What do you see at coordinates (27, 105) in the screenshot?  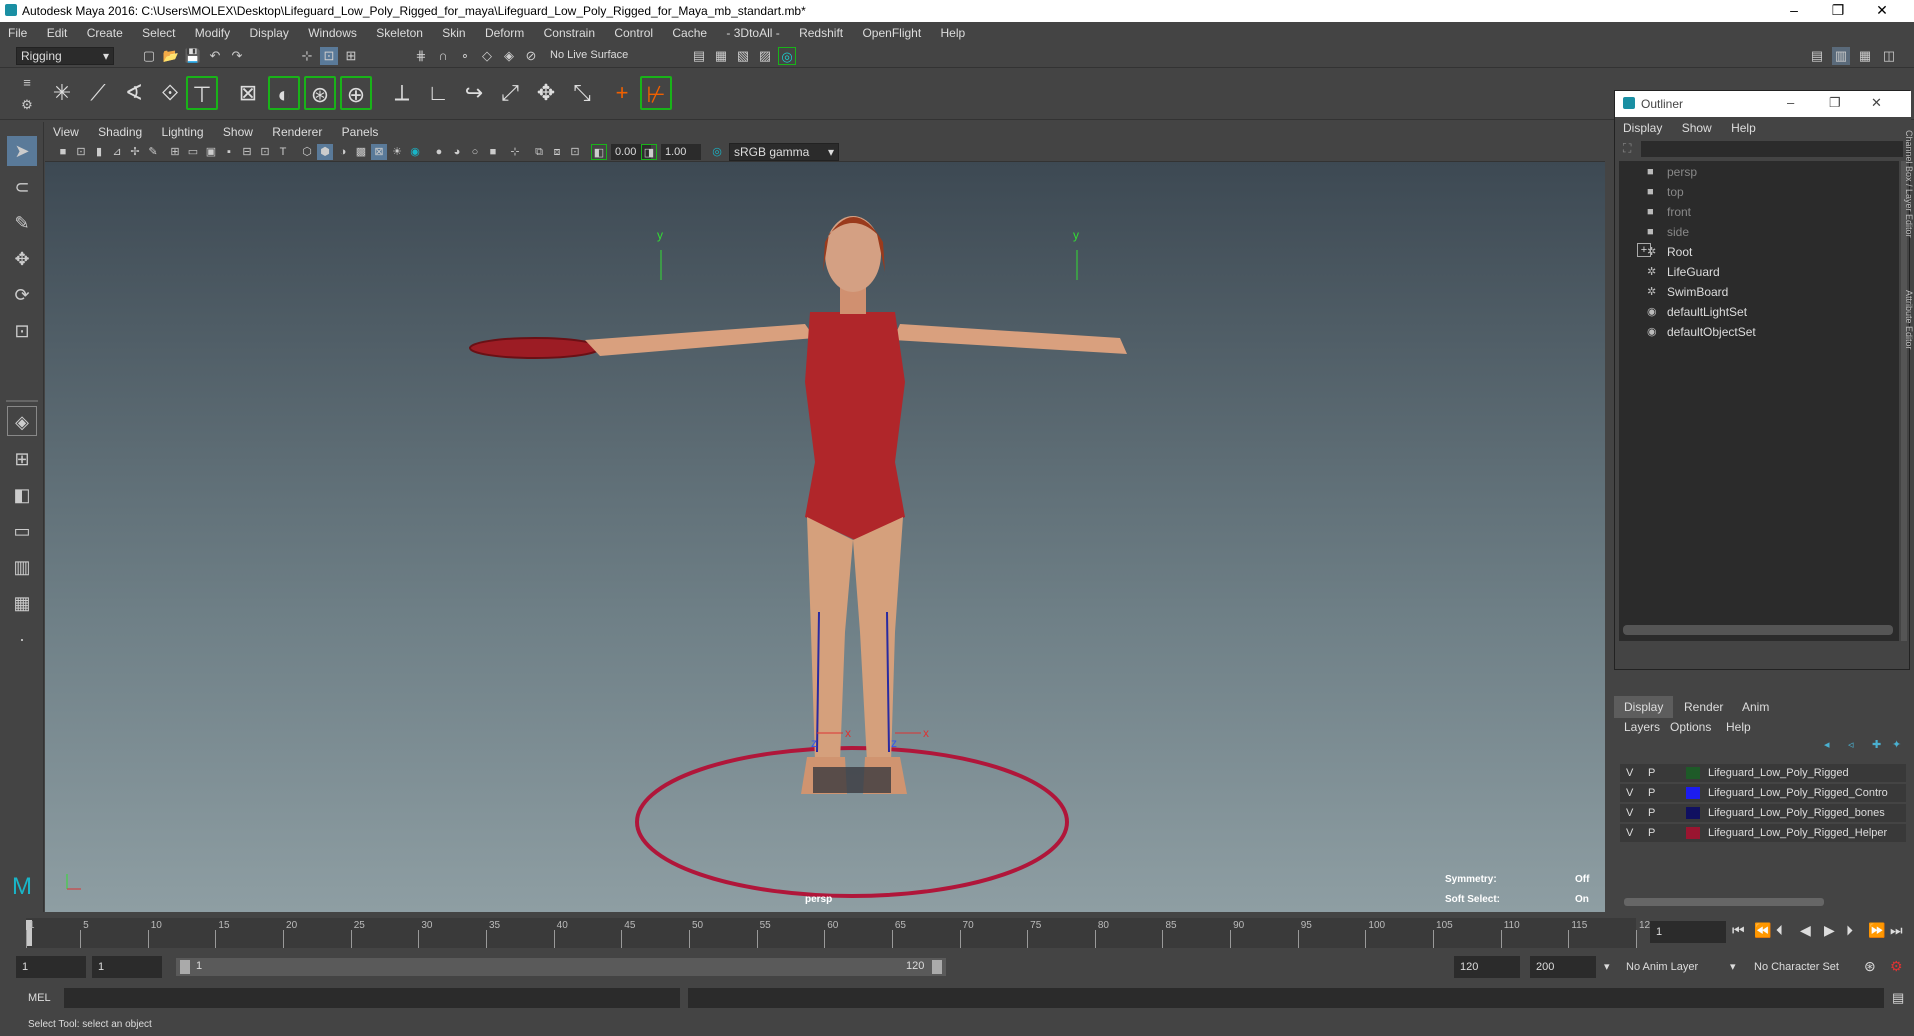 I see `shelf-settings-icon: ⚙` at bounding box center [27, 105].